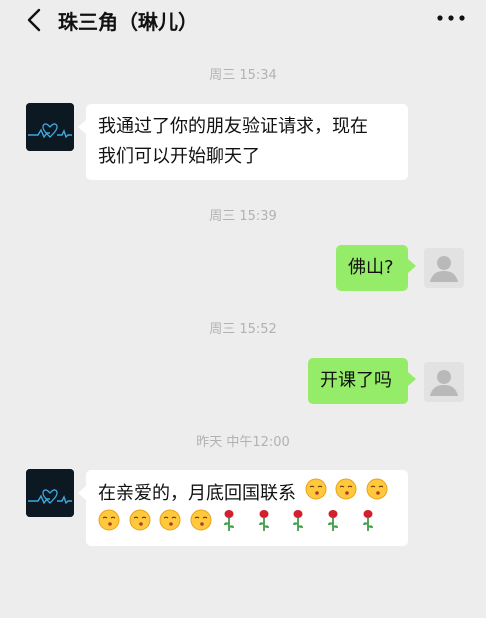 This screenshot has height=618, width=486. What do you see at coordinates (371, 267) in the screenshot?
I see `message-text: 佛山?` at bounding box center [371, 267].